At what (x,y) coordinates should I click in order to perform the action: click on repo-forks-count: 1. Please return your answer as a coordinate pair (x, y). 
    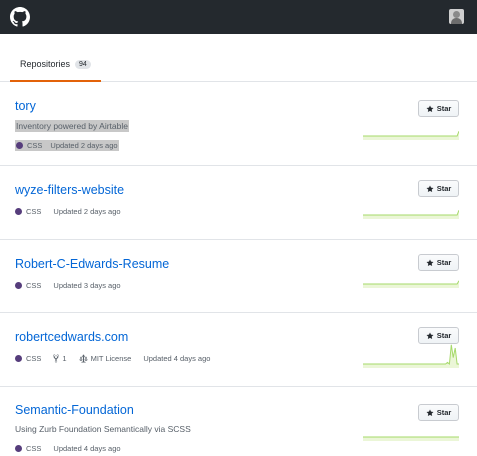
    Looking at the image, I should click on (64, 358).